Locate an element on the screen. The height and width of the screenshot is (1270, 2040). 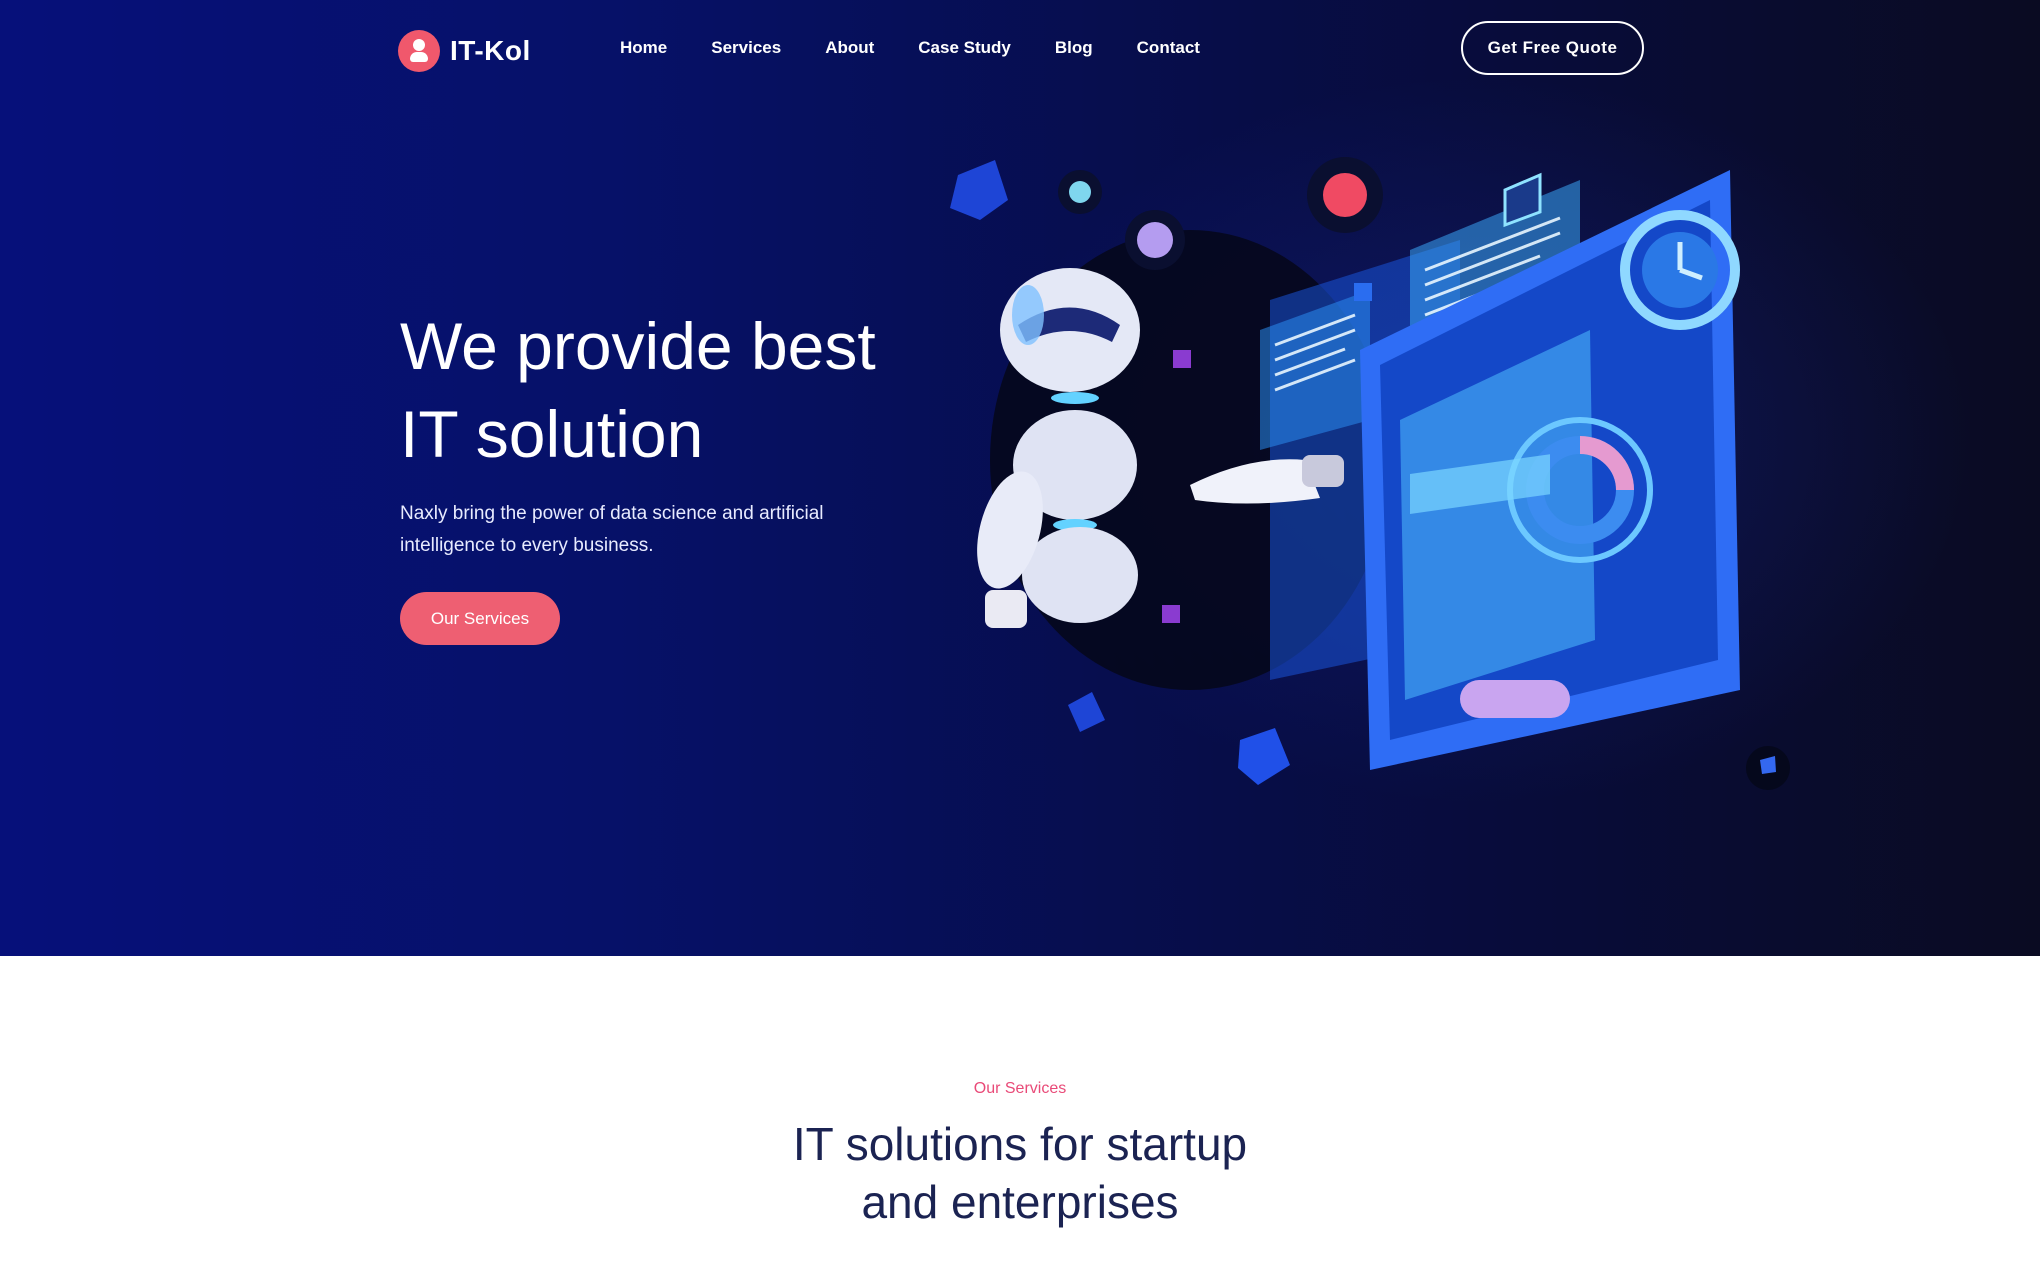
nav-item-services: Services is located at coordinates (746, 48).